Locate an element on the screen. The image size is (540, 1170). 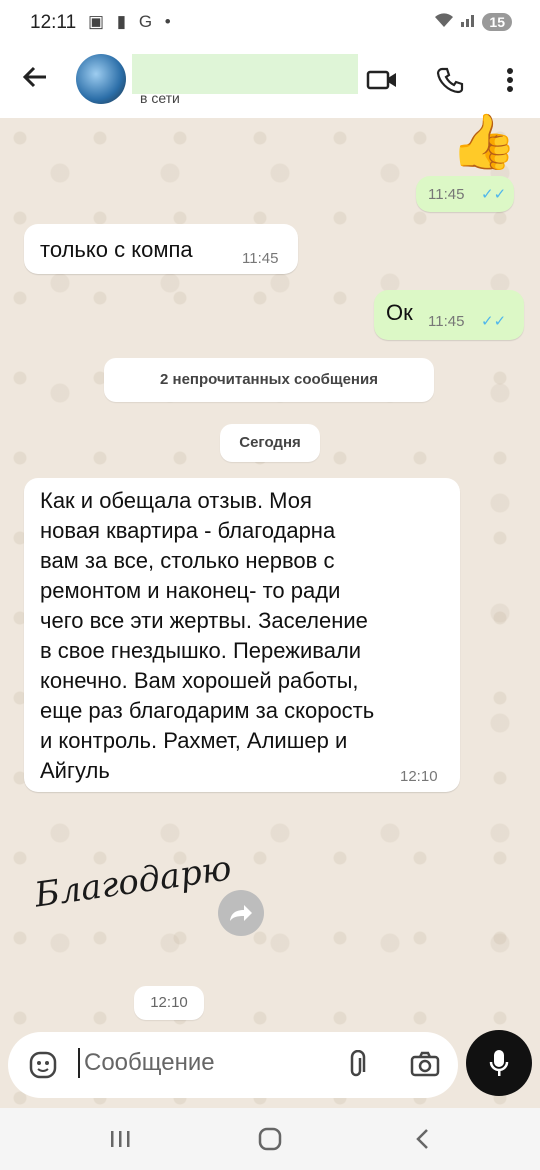
review-line: вам за все, столько нервов с is located at coordinates (187, 560).